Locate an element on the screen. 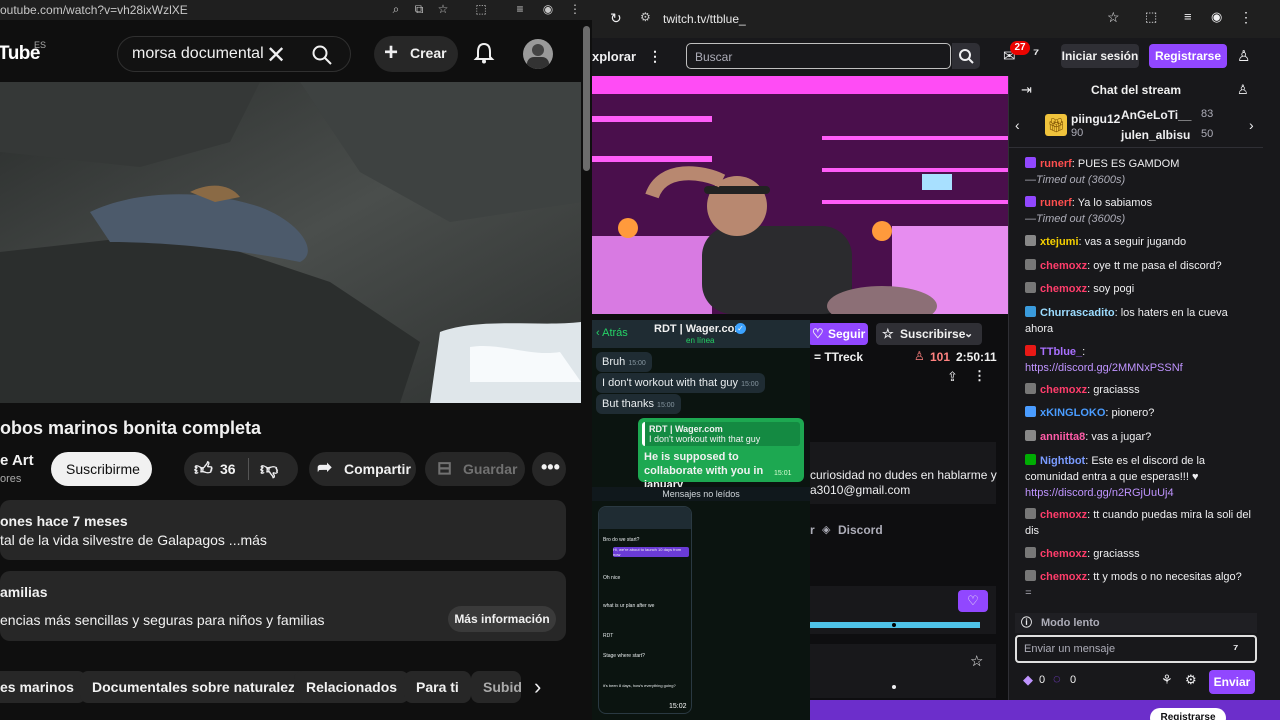 The height and width of the screenshot is (720, 1280). send-button: Enviar is located at coordinates (1232, 682).